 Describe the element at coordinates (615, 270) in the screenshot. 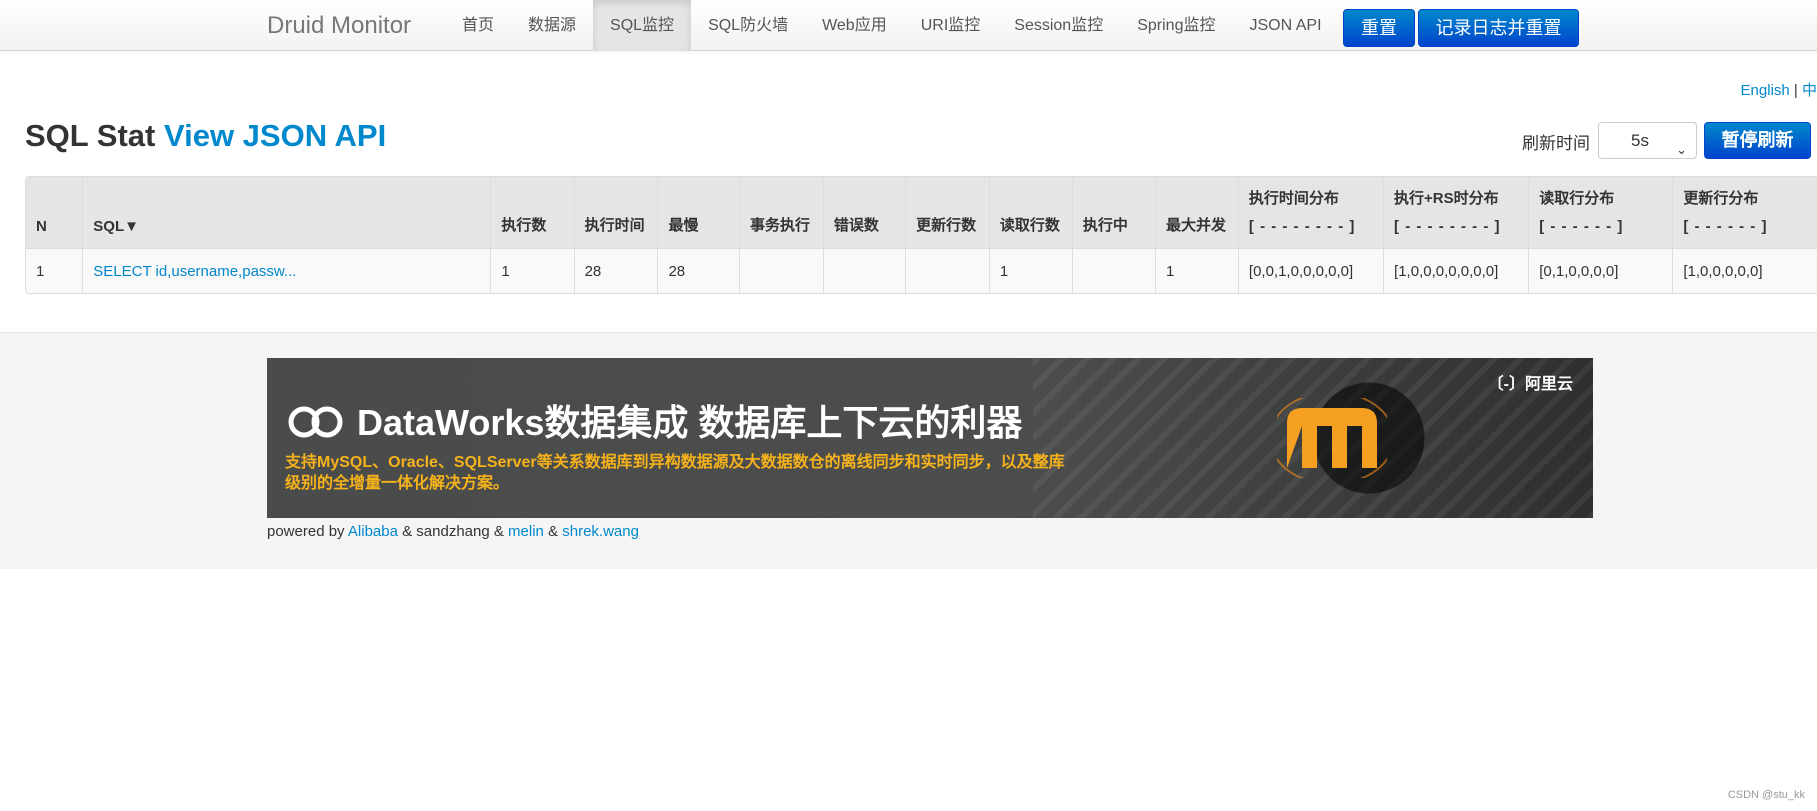

I see `cell-exec-time: 28` at that location.